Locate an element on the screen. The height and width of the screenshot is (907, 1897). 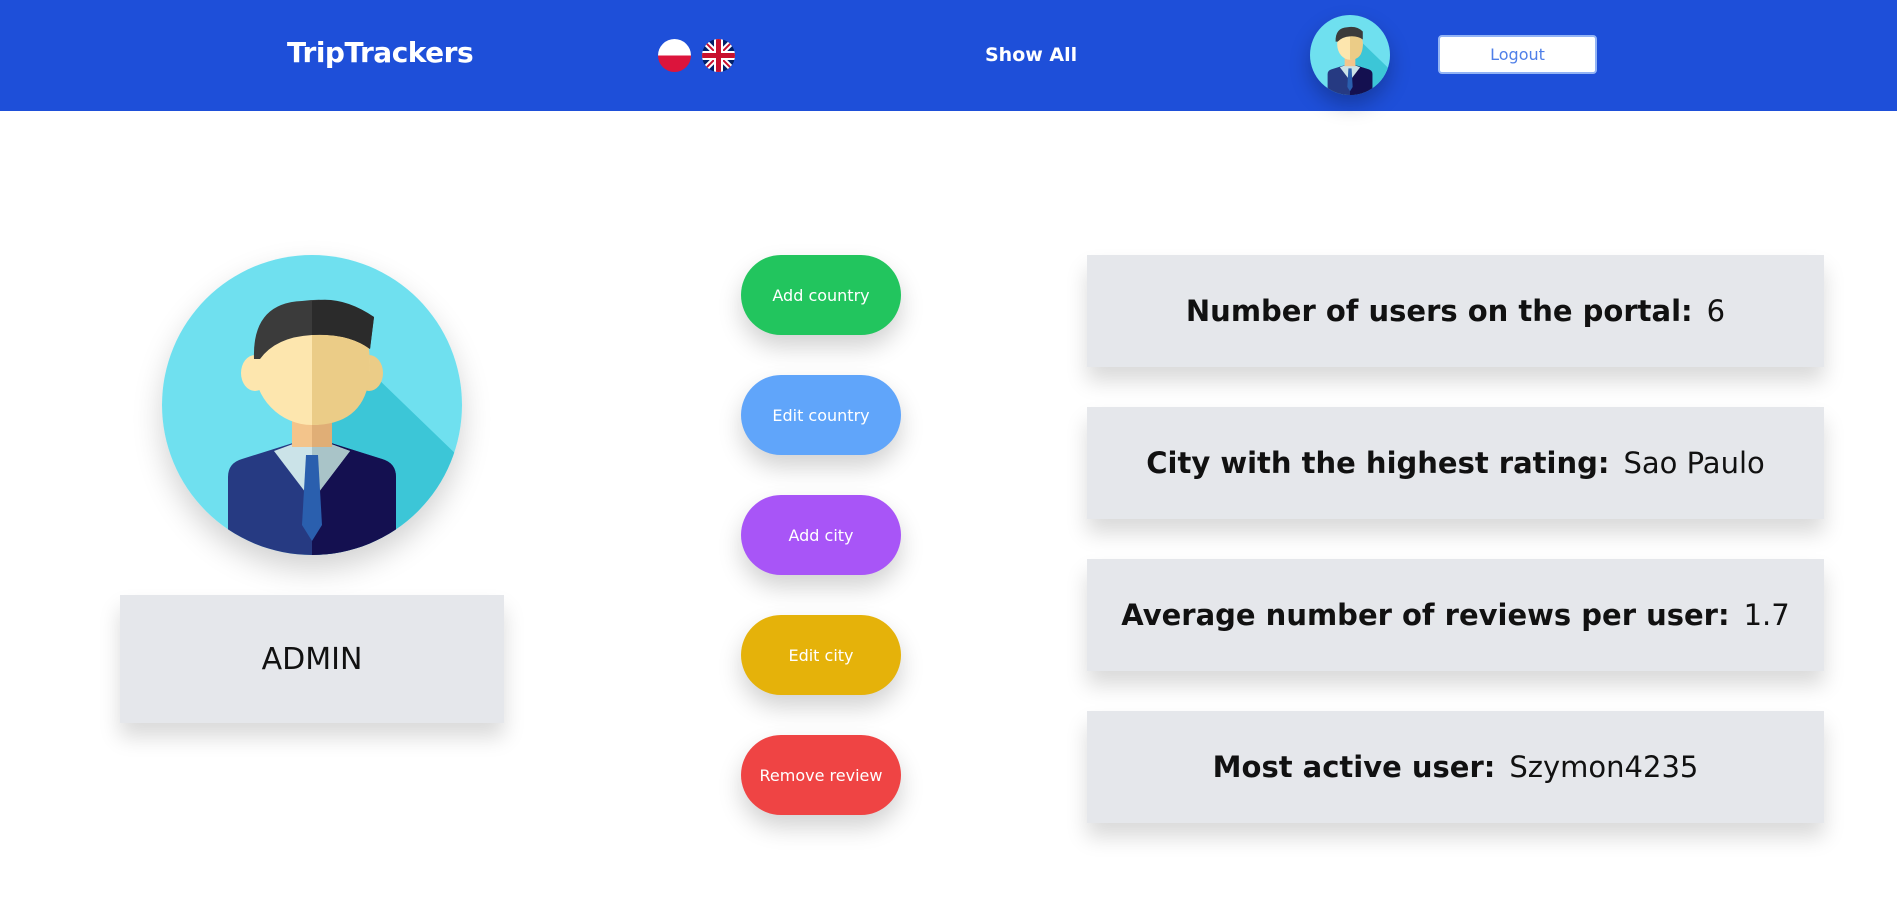
uk-flag-icon is located at coordinates (718, 55).